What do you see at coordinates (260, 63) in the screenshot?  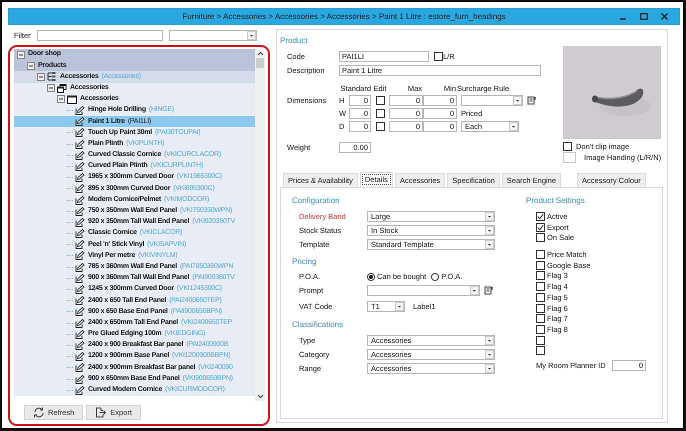 I see `scrollbar-thumb` at bounding box center [260, 63].